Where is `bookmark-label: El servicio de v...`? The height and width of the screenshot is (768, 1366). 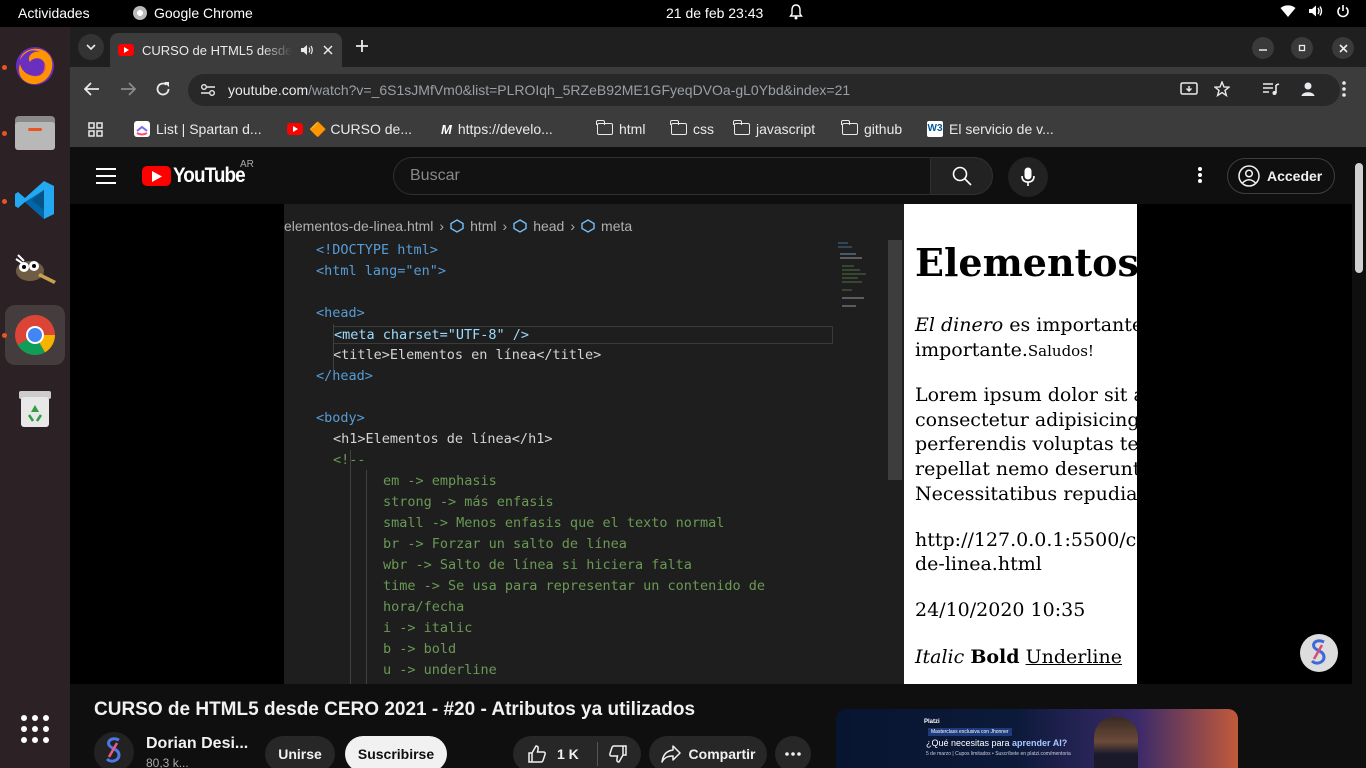 bookmark-label: El servicio de v... is located at coordinates (1001, 129).